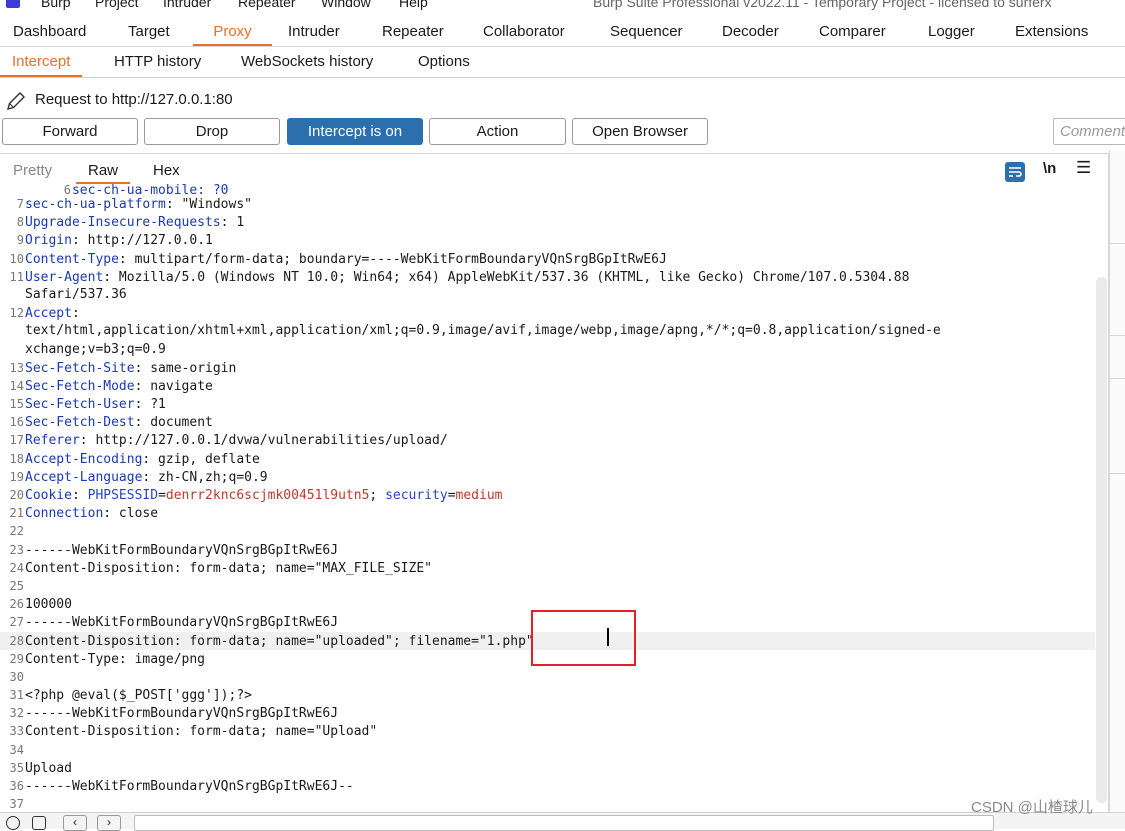 This screenshot has width=1125, height=831. I want to click on intercept-toggle-button: Intercept is on, so click(355, 131).